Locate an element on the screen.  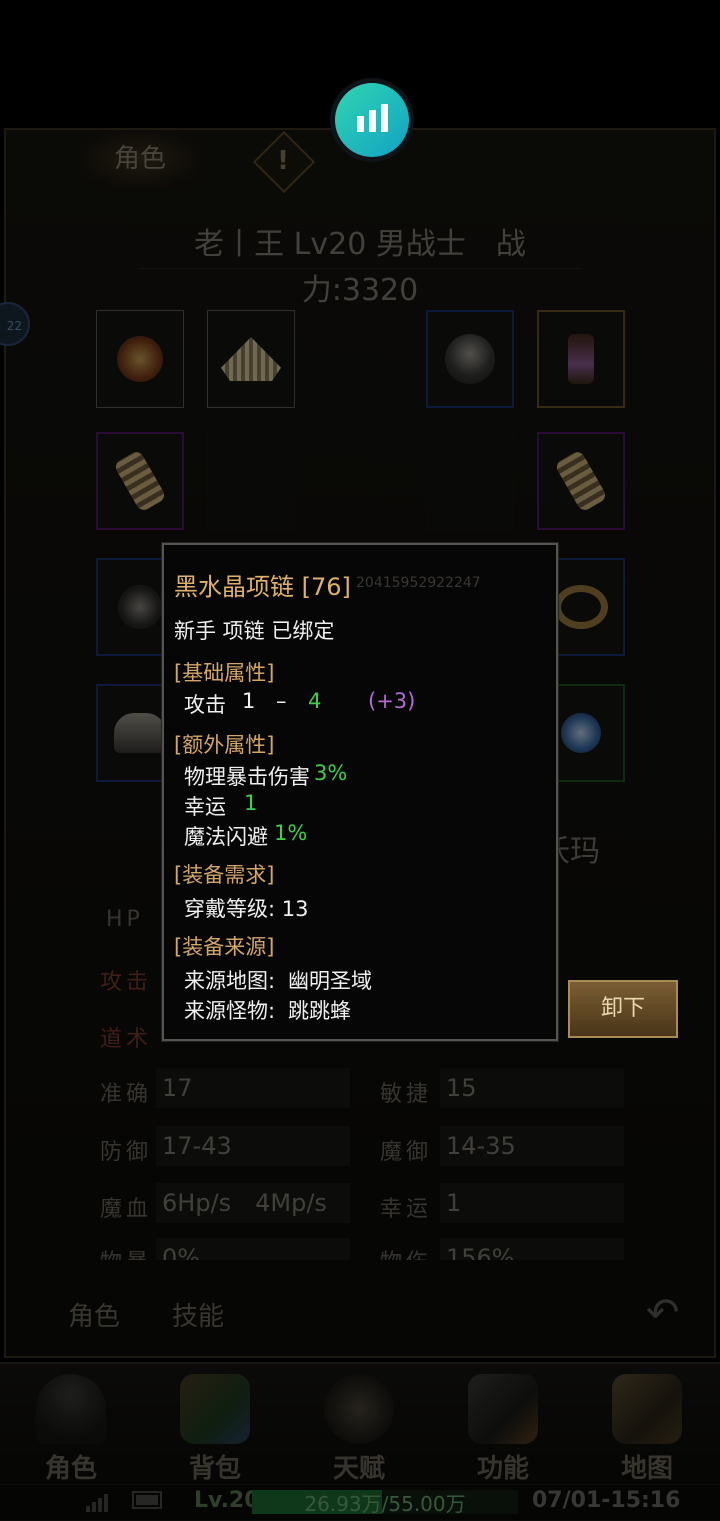
bottom-tab-skill: 技能 is located at coordinates (198, 1314).